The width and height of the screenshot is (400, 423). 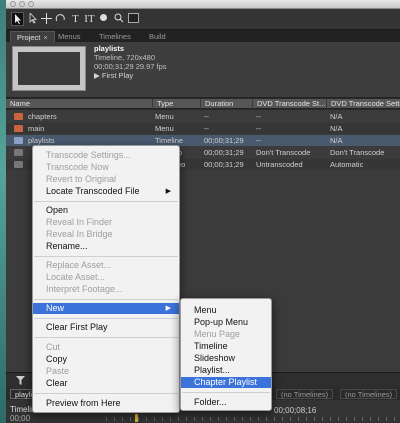 What do you see at coordinates (18, 152) in the screenshot?
I see `audio-asset-icon` at bounding box center [18, 152].